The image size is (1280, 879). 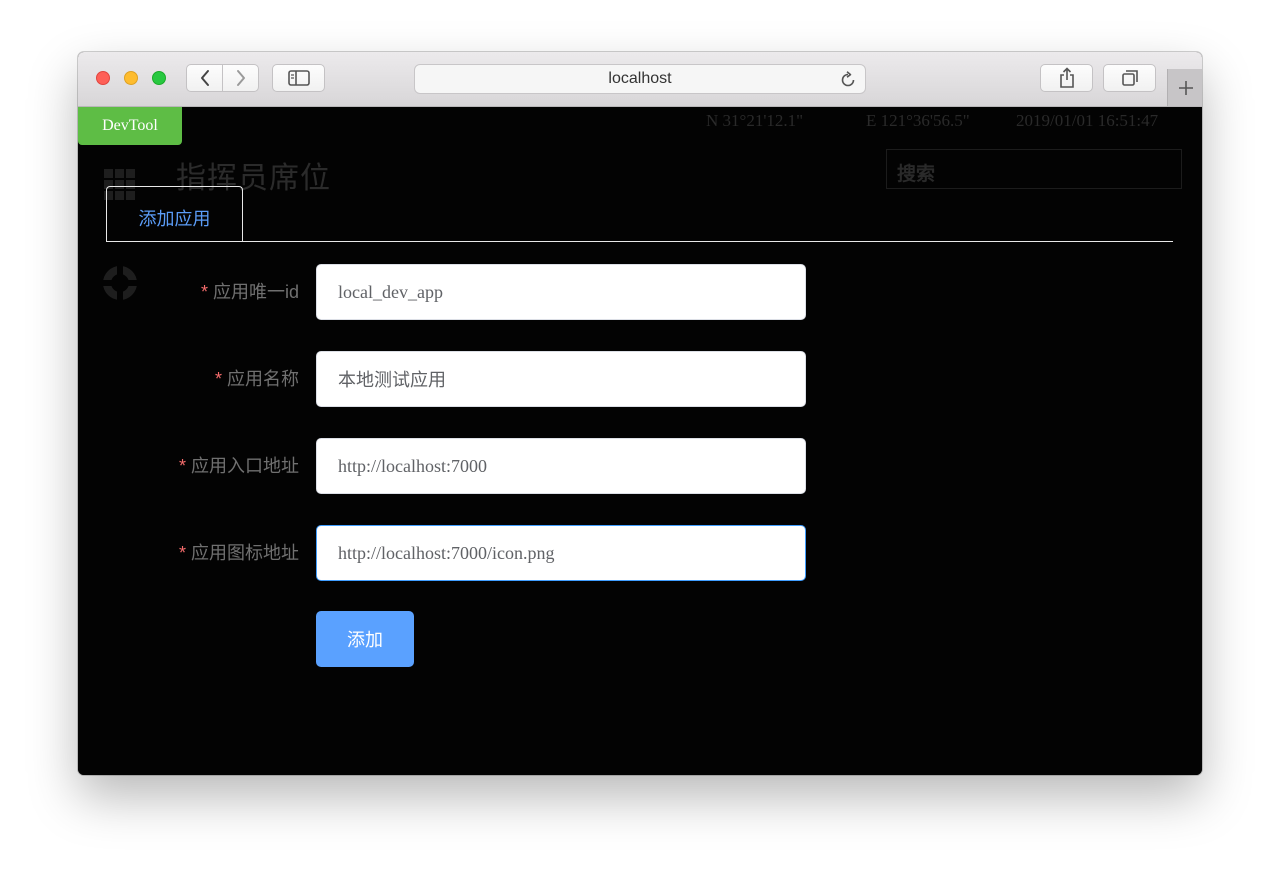 What do you see at coordinates (918, 120) in the screenshot?
I see `background-longitude: E 121°36'56.5"` at bounding box center [918, 120].